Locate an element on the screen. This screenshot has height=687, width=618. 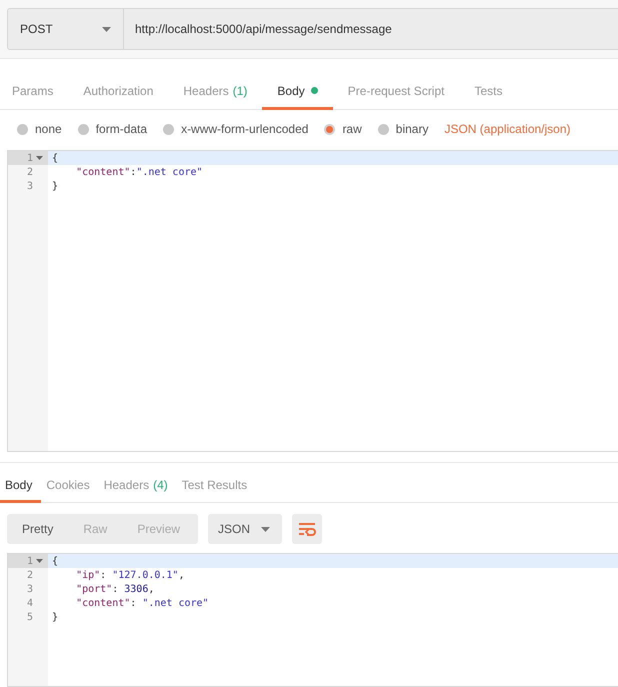
wrap-lines-button is located at coordinates (307, 529).